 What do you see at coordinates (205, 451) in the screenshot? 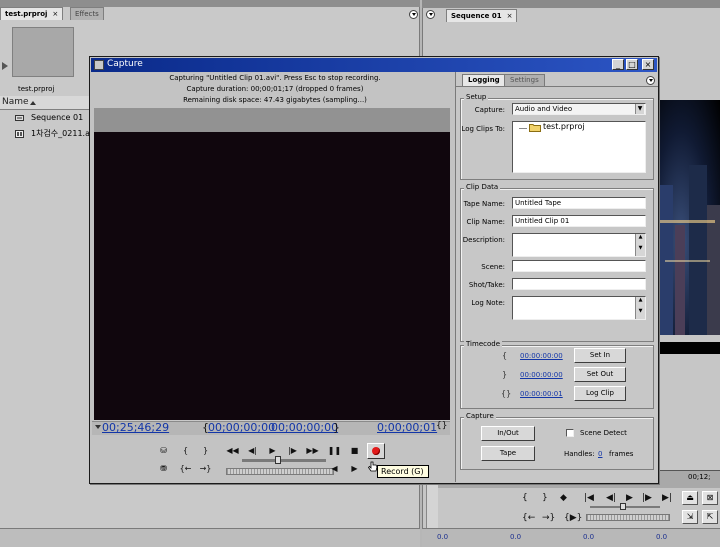
I see `set-out-button: }` at bounding box center [205, 451].